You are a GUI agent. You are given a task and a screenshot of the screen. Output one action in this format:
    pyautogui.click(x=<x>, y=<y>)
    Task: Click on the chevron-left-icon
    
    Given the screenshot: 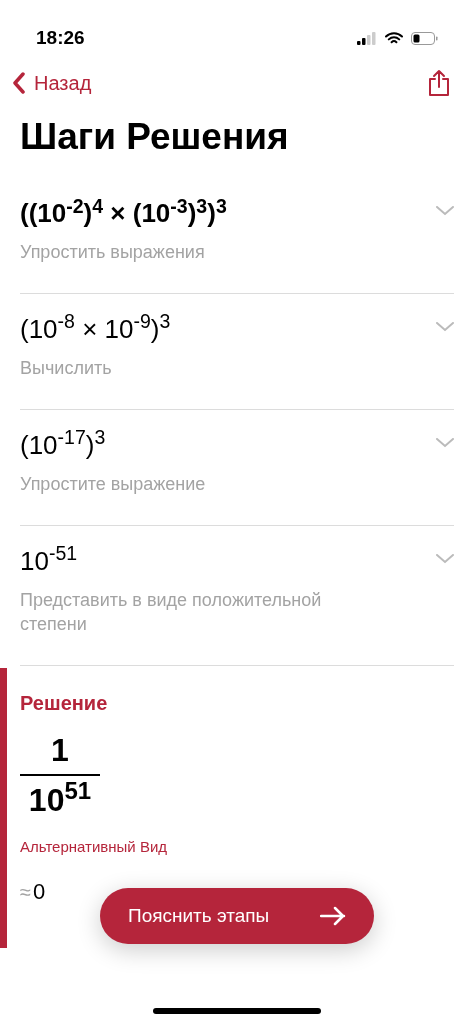 What is the action you would take?
    pyautogui.click(x=19, y=83)
    